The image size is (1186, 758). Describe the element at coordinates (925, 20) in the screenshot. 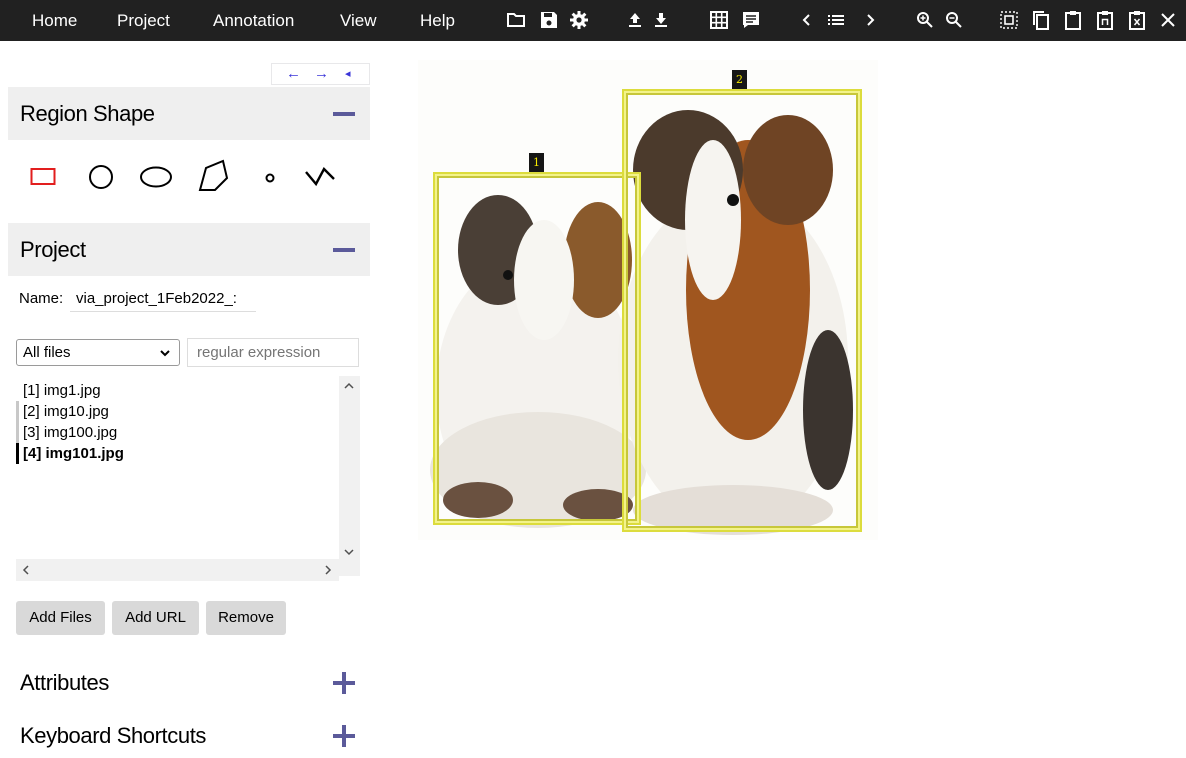

I see `zoom-in-icon` at that location.